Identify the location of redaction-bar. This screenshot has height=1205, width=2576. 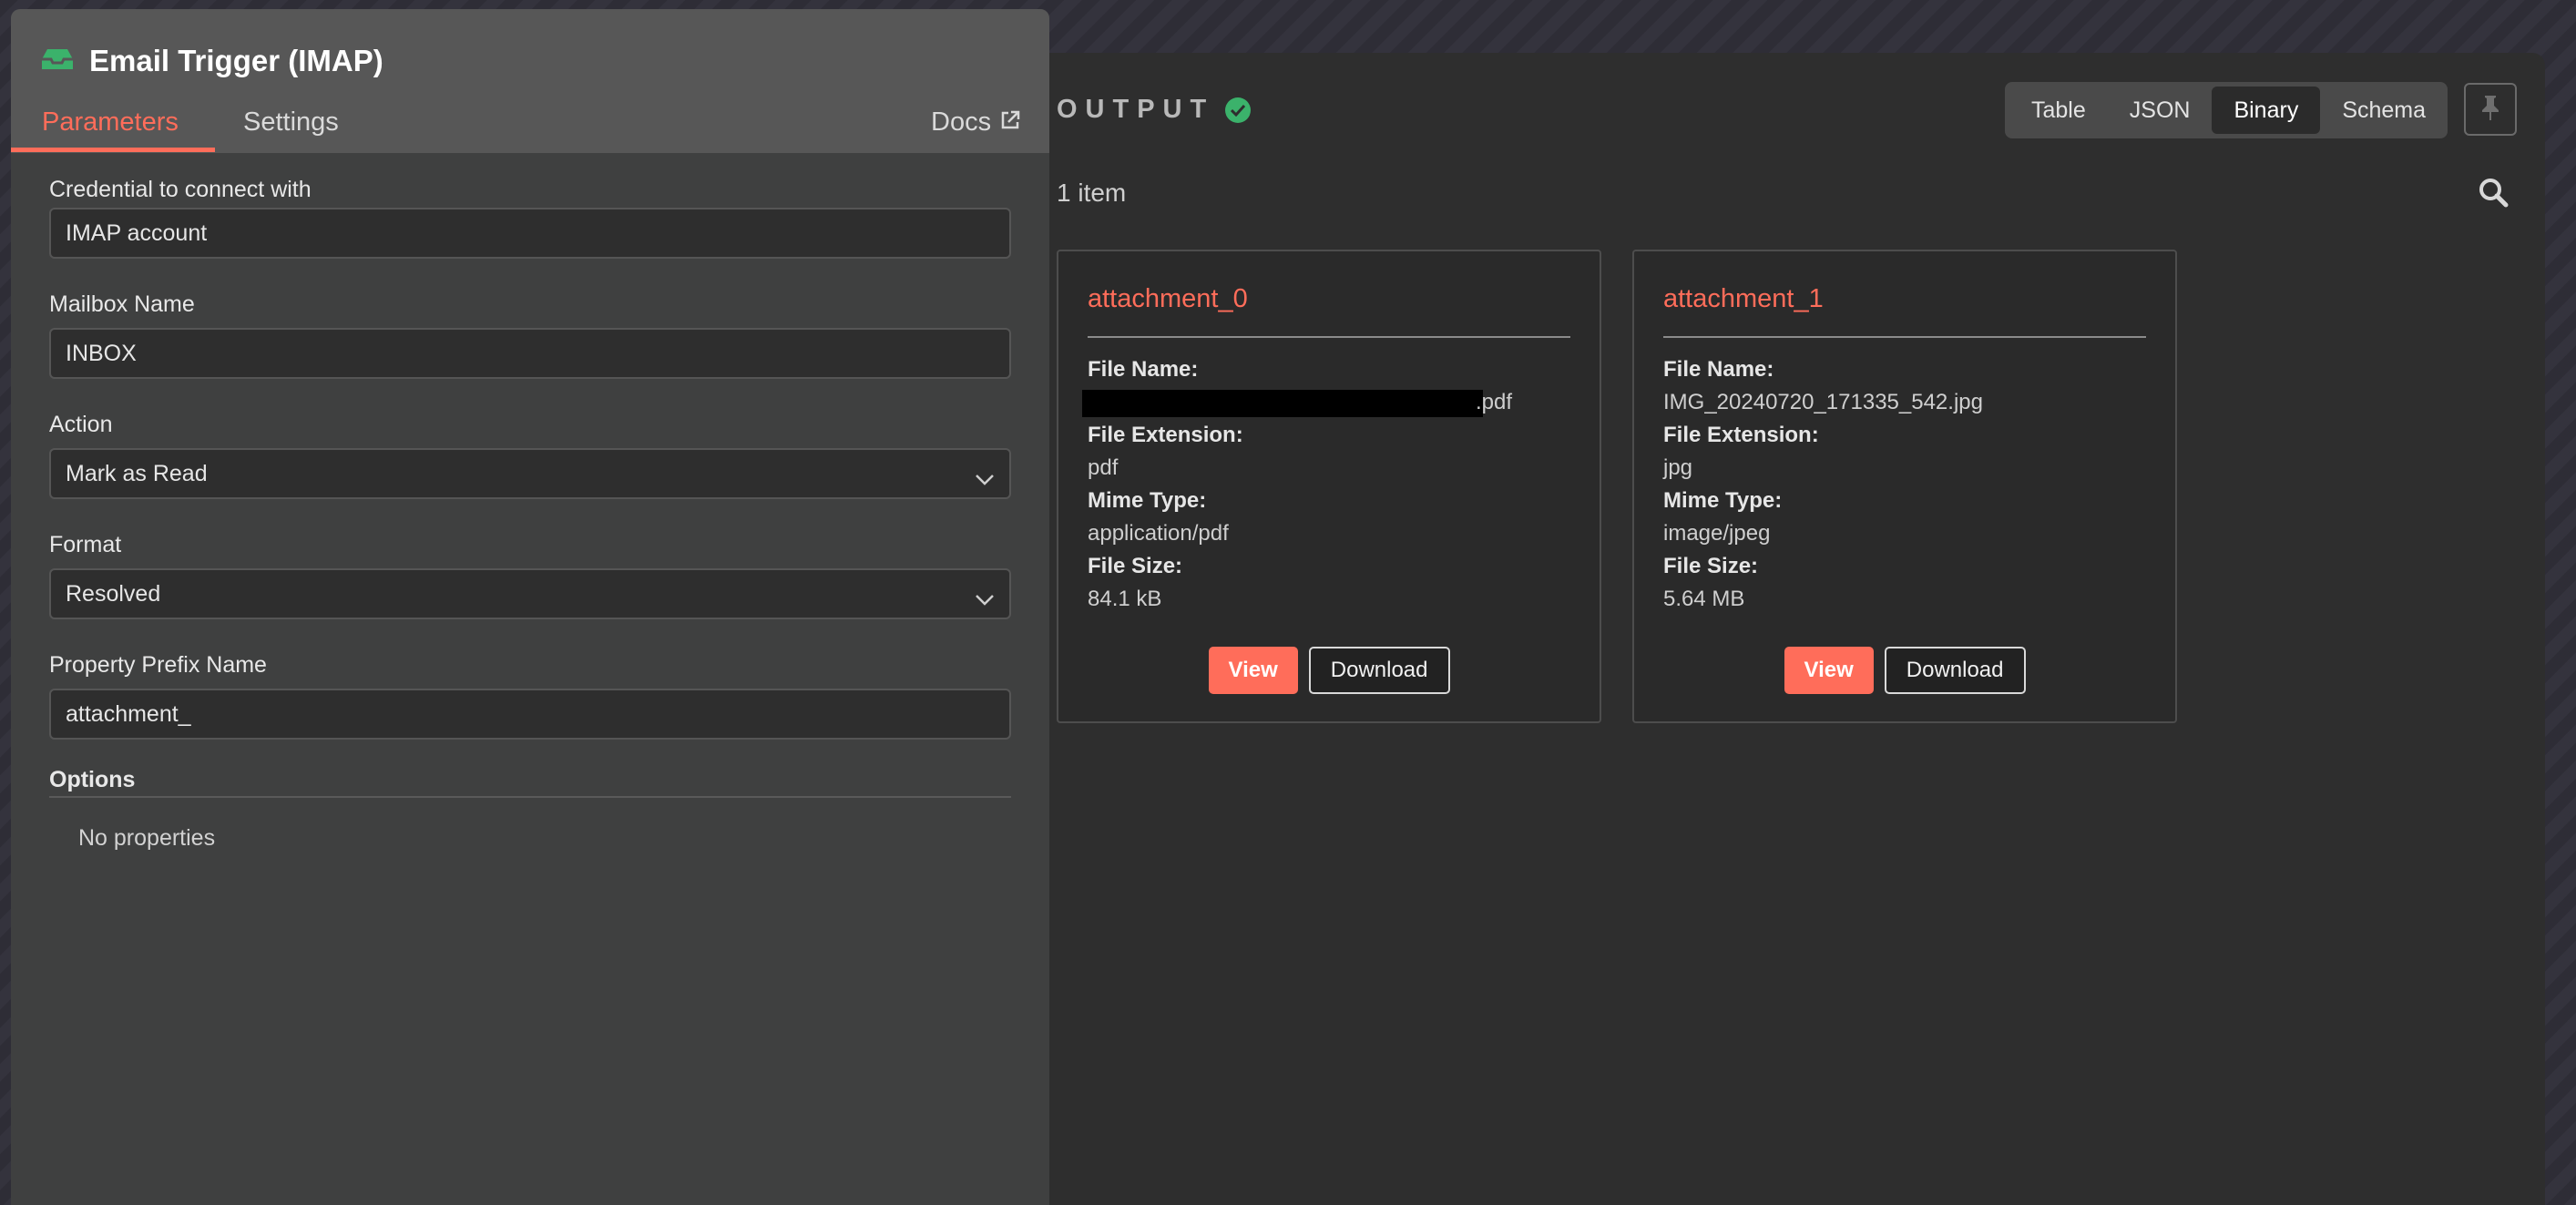
(1282, 403).